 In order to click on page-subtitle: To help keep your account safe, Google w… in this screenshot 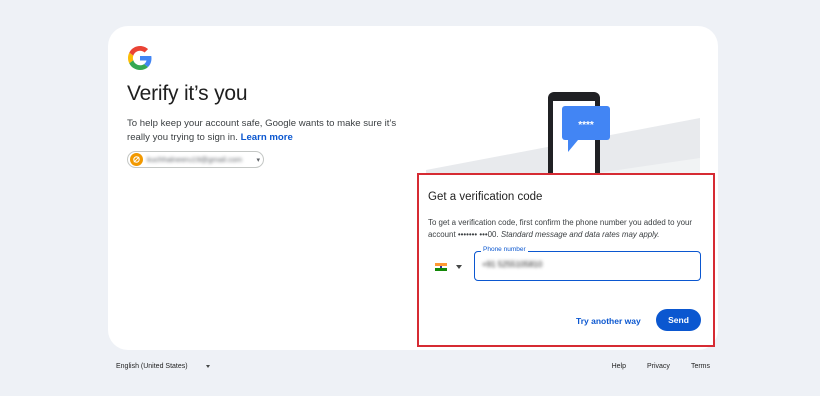, I will do `click(272, 131)`.